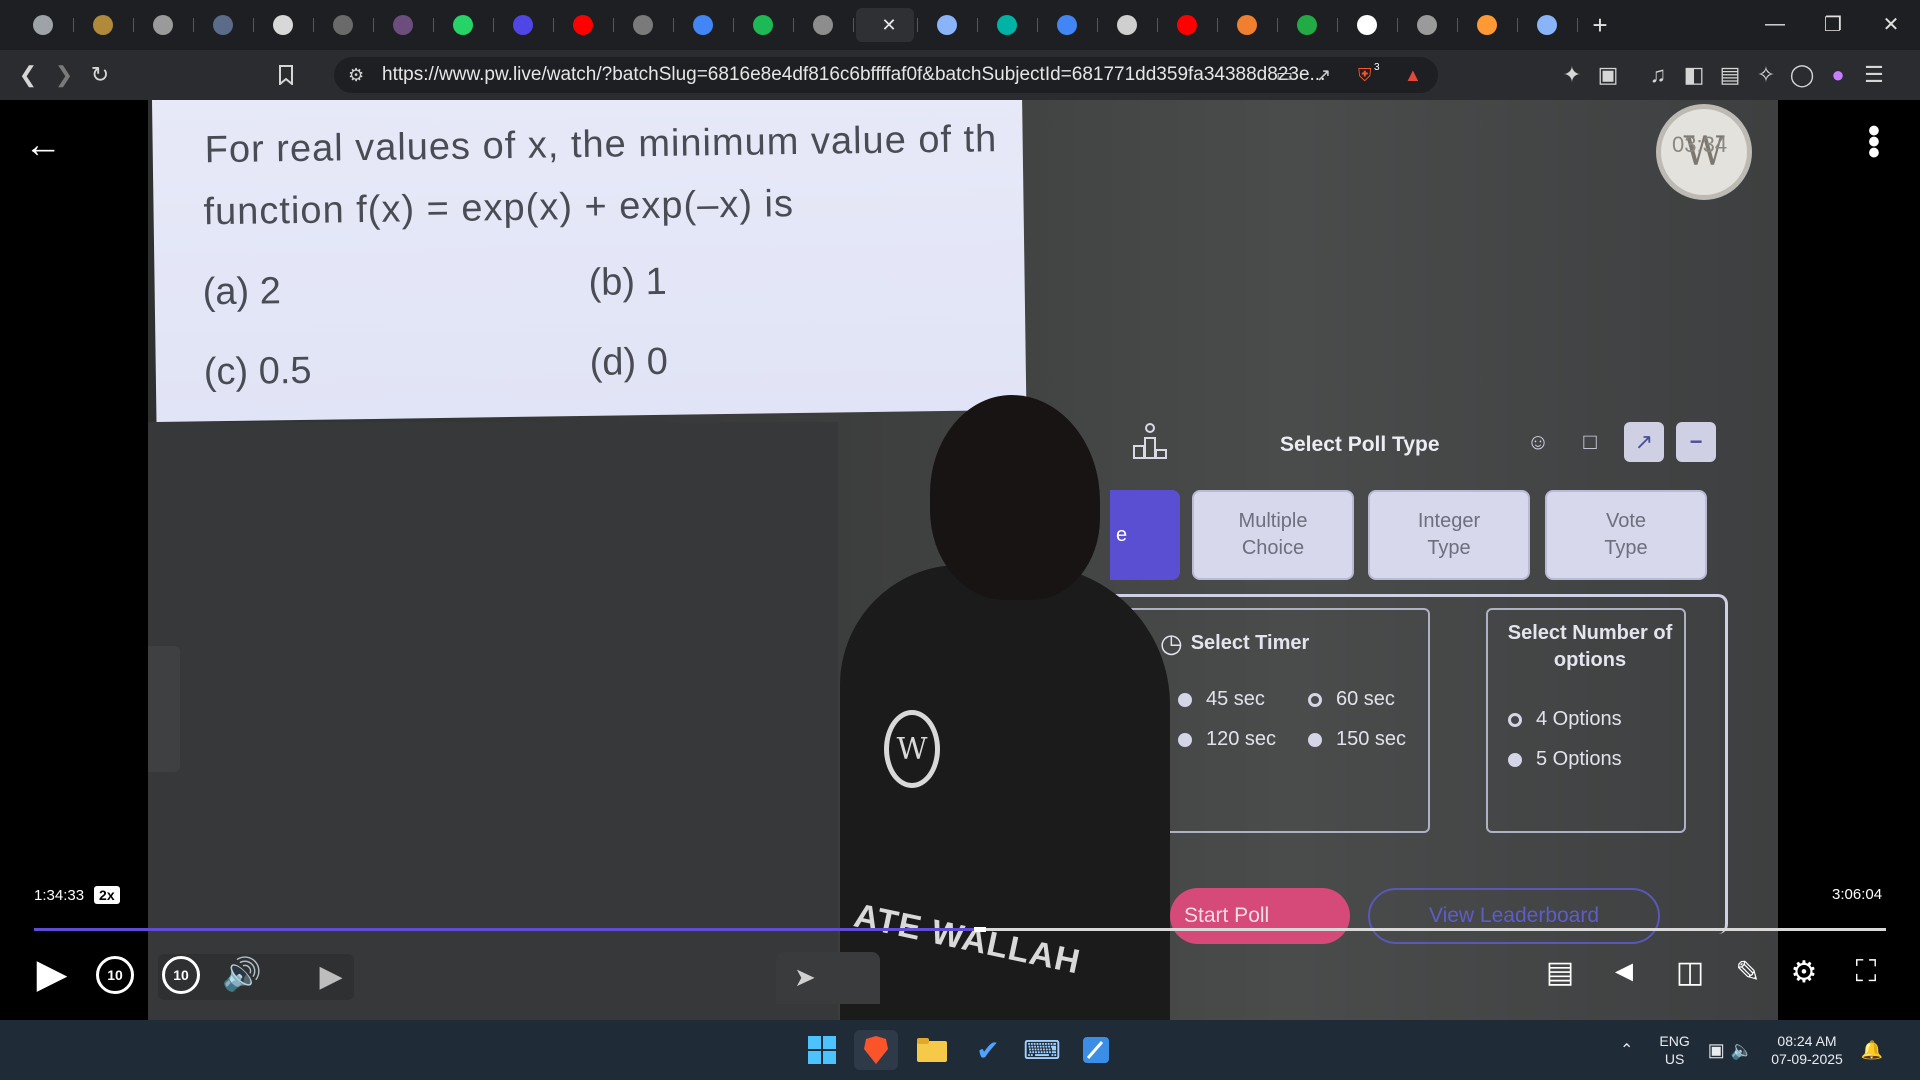 The height and width of the screenshot is (1080, 1920). Describe the element at coordinates (28, 75) in the screenshot. I see `back-icon: ❮` at that location.